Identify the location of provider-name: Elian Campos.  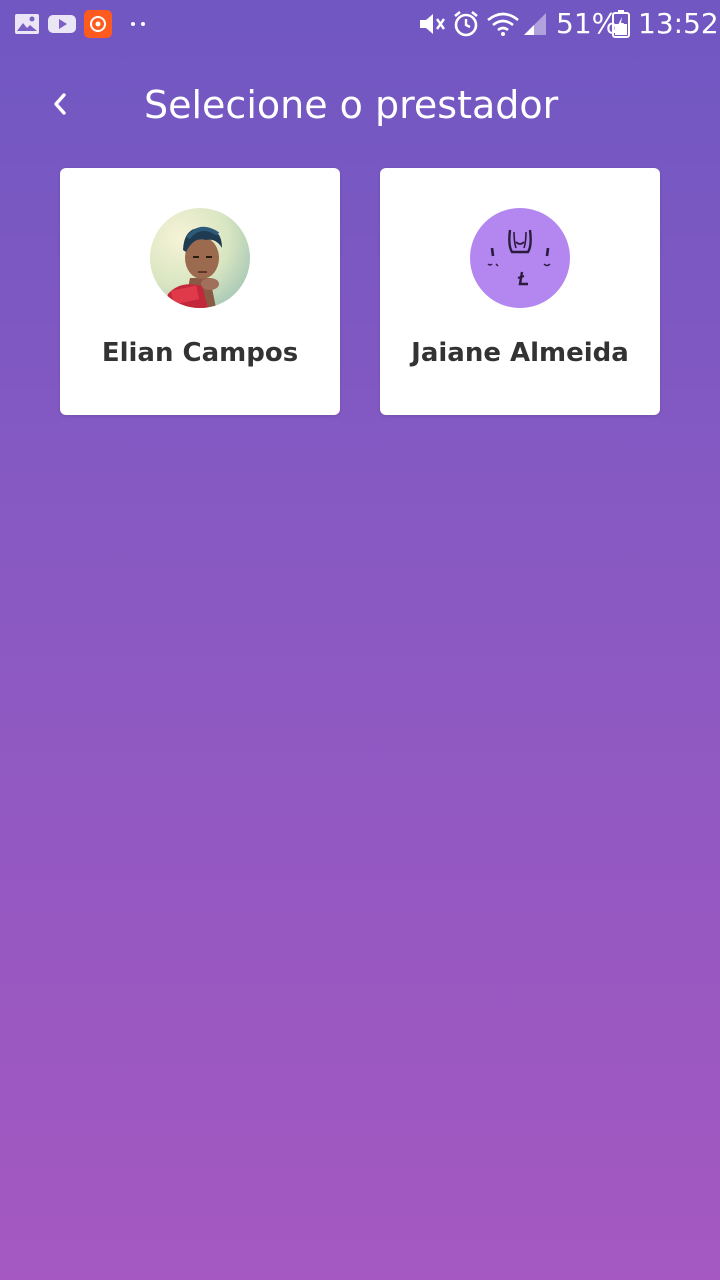
(200, 353).